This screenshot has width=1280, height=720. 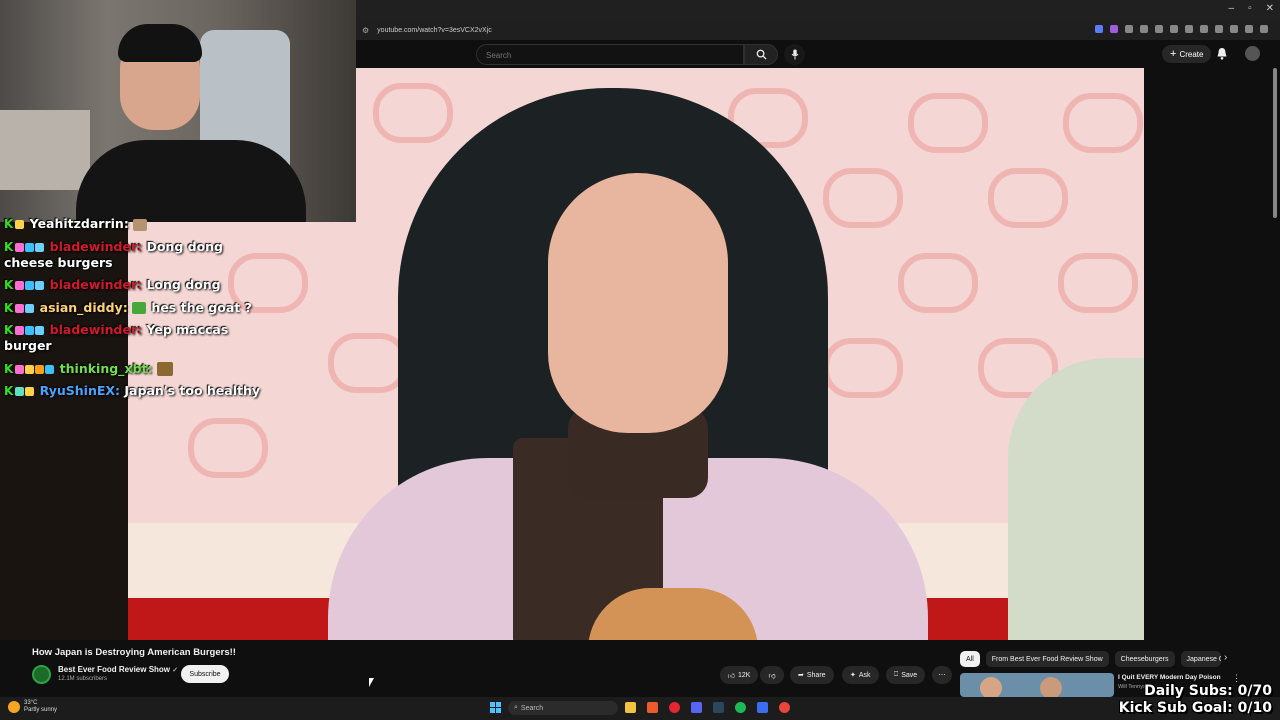 I want to click on download-icon, so click(x=1234, y=29).